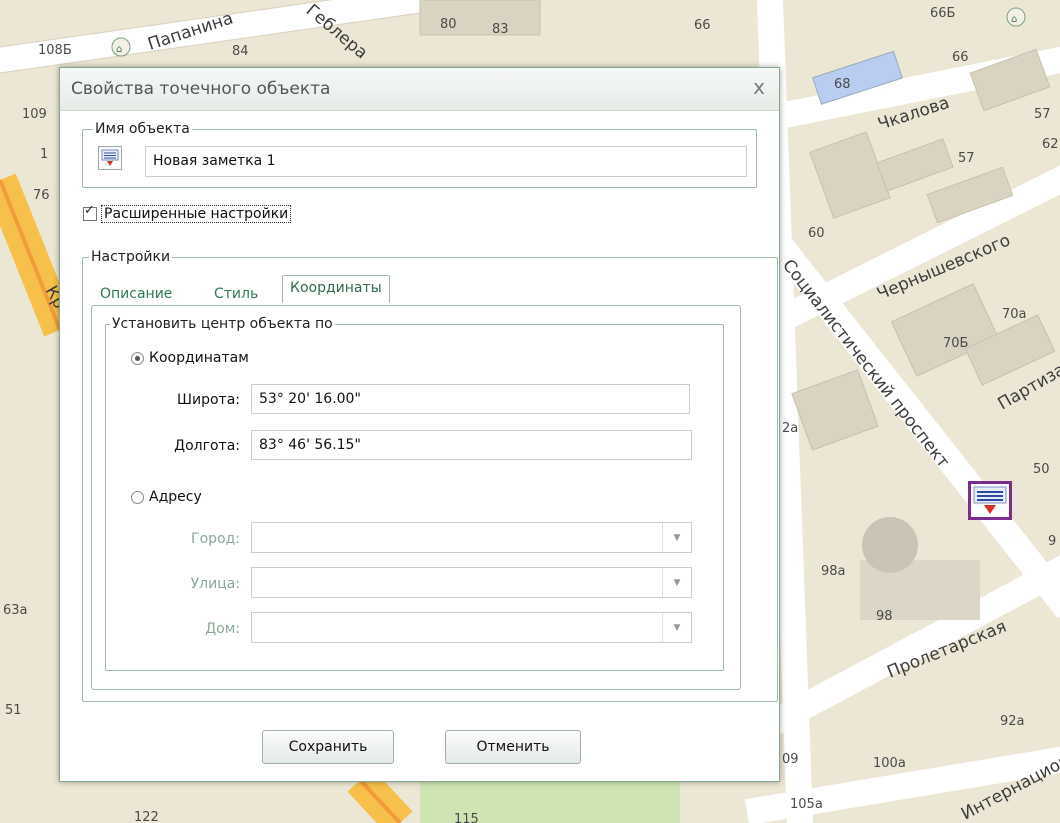 Image resolution: width=1060 pixels, height=823 pixels. I want to click on set-center-legend: Установить центр объекта по, so click(222, 324).